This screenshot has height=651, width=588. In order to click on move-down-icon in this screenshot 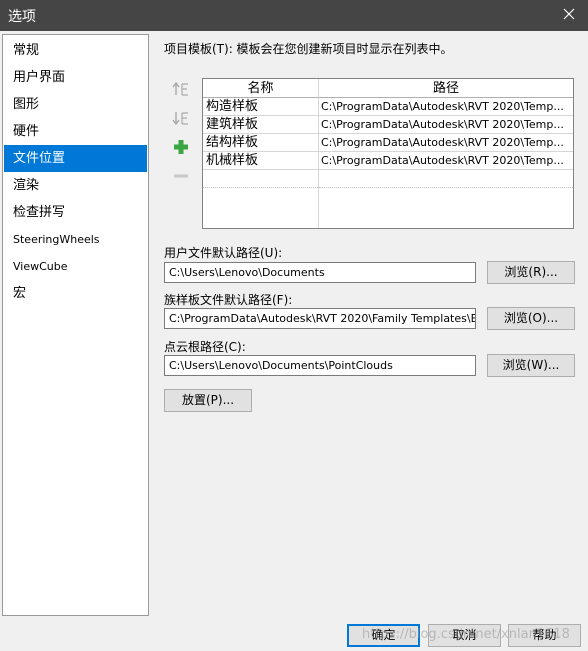, I will do `click(181, 118)`.